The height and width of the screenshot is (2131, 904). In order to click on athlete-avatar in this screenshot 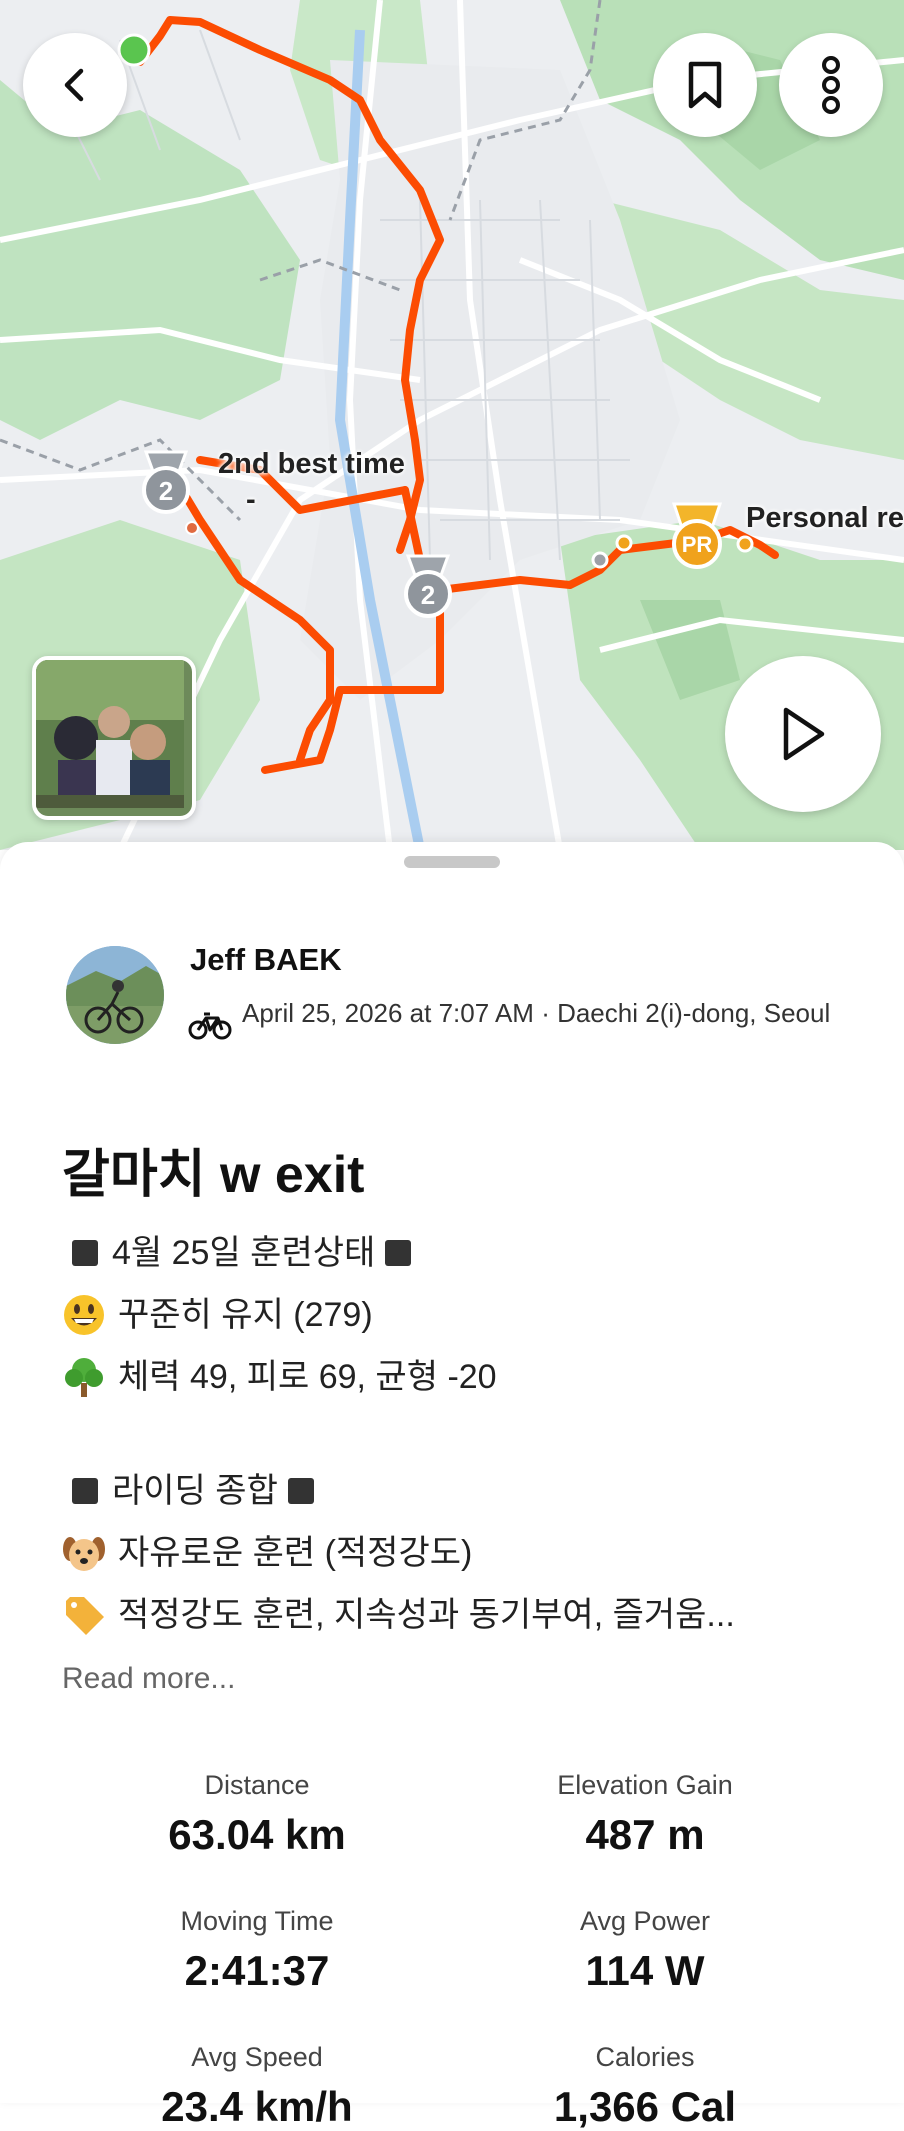, I will do `click(115, 995)`.